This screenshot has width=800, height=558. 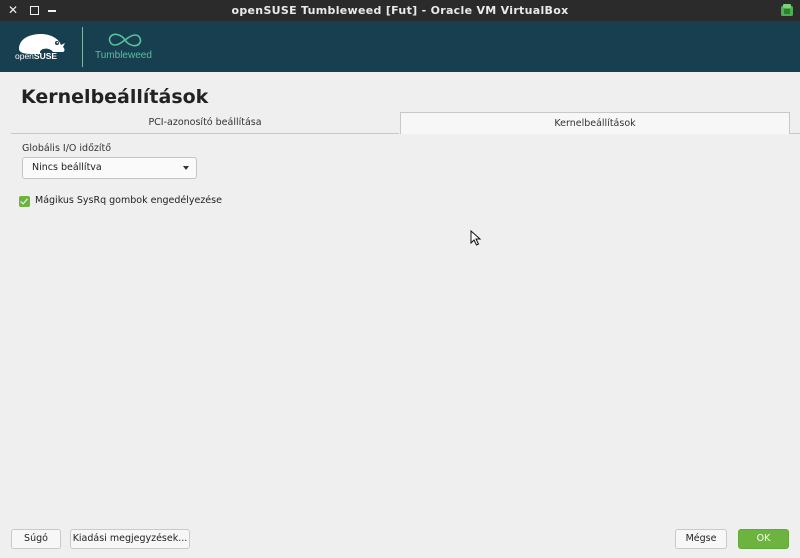 What do you see at coordinates (67, 167) in the screenshot?
I see `io-scheduler-value: Nincs beállítva` at bounding box center [67, 167].